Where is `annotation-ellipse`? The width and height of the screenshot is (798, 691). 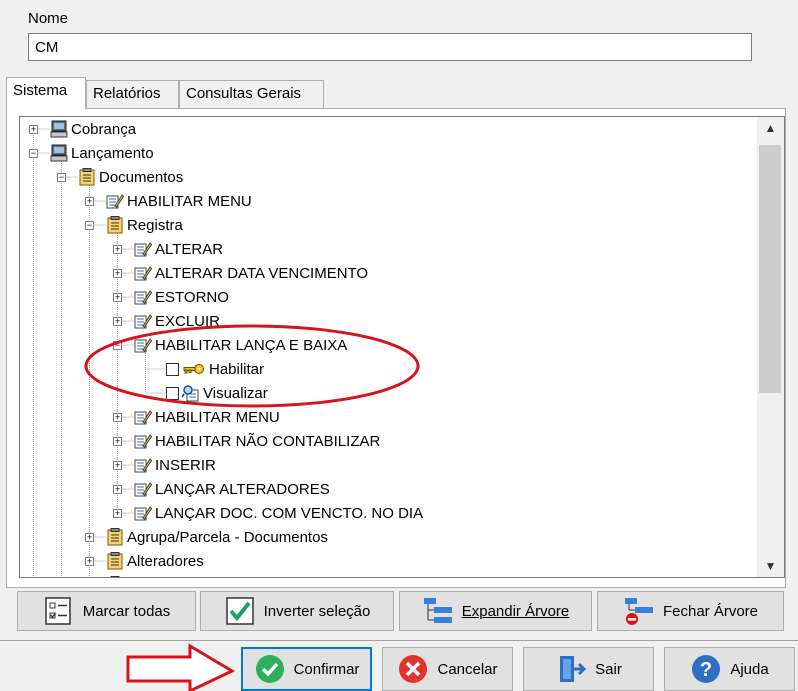
annotation-ellipse is located at coordinates (252, 366).